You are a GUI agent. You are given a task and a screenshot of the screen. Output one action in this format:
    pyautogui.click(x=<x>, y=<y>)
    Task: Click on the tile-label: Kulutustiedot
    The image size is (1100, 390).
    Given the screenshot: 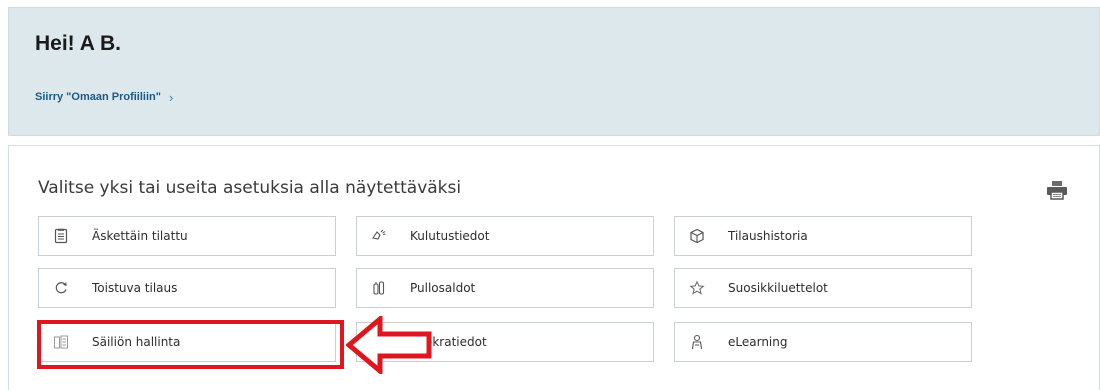 What is the action you would take?
    pyautogui.click(x=450, y=236)
    